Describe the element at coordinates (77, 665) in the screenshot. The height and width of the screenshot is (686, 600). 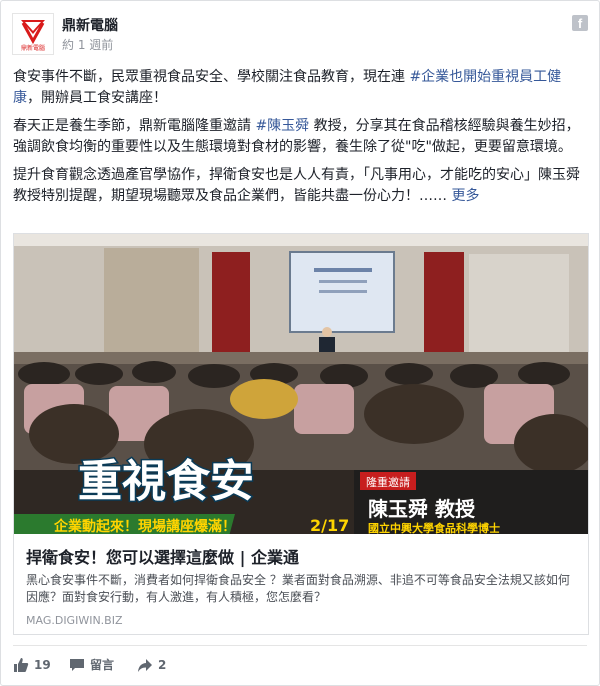
I see `comment-icon` at that location.